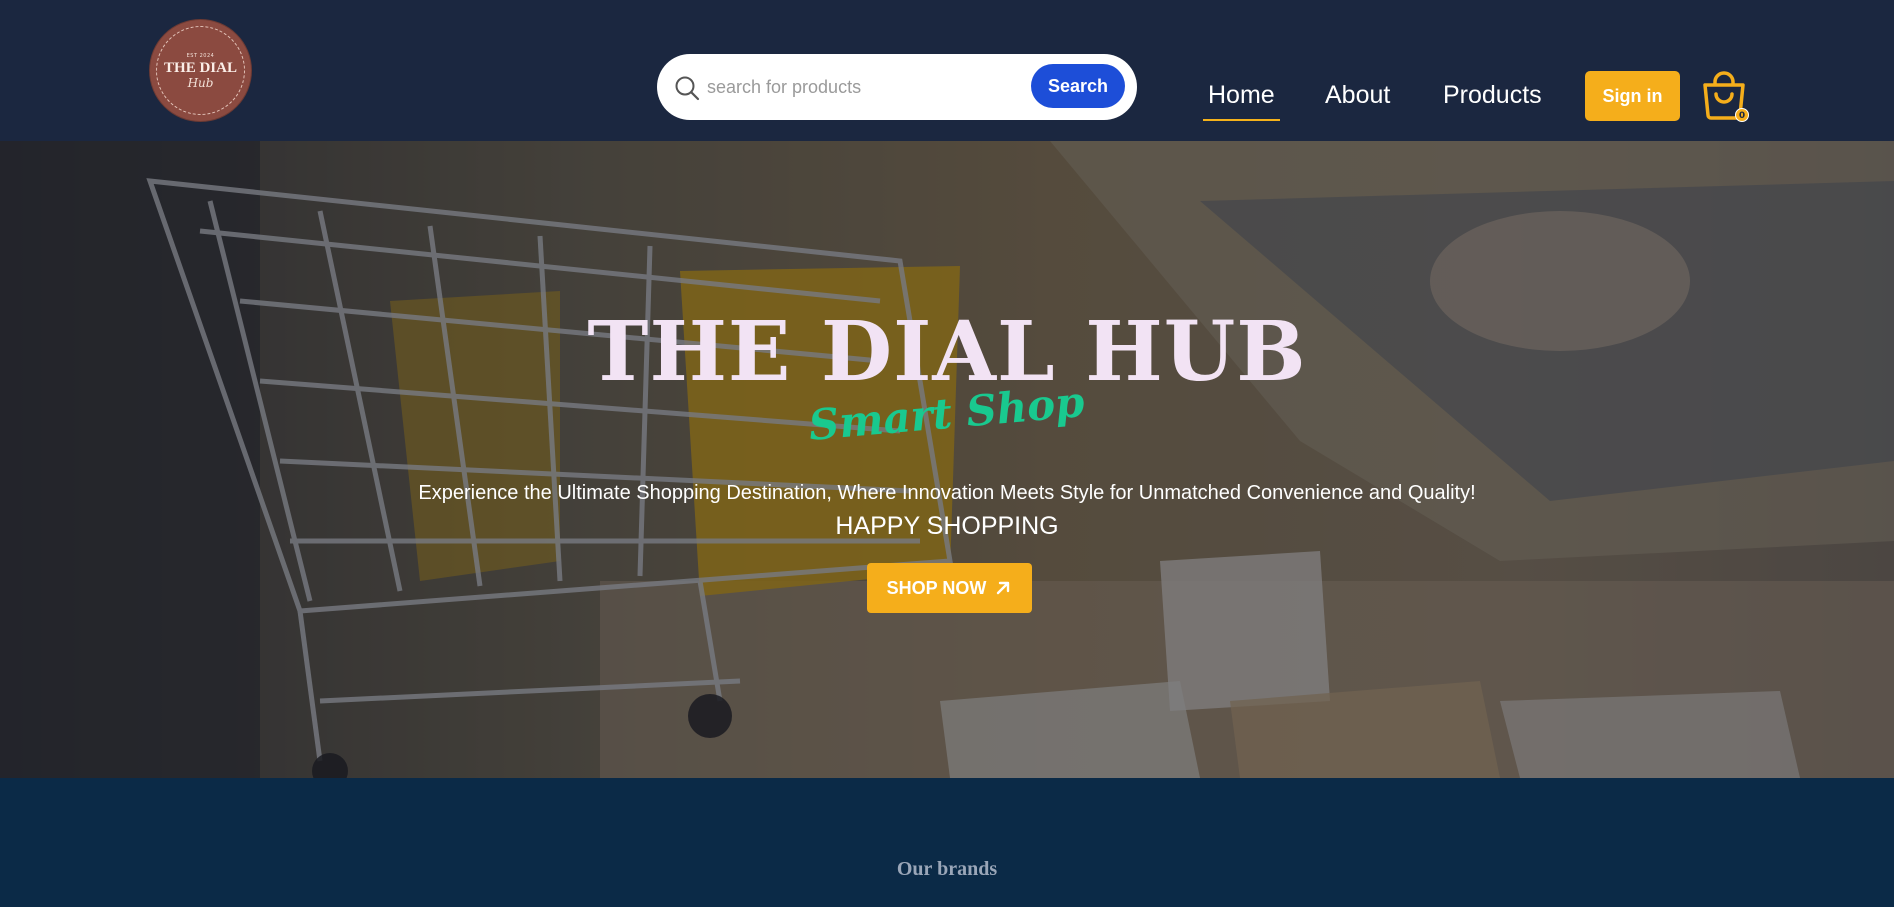  What do you see at coordinates (936, 587) in the screenshot?
I see `shop-now-label: SHOP NOW` at bounding box center [936, 587].